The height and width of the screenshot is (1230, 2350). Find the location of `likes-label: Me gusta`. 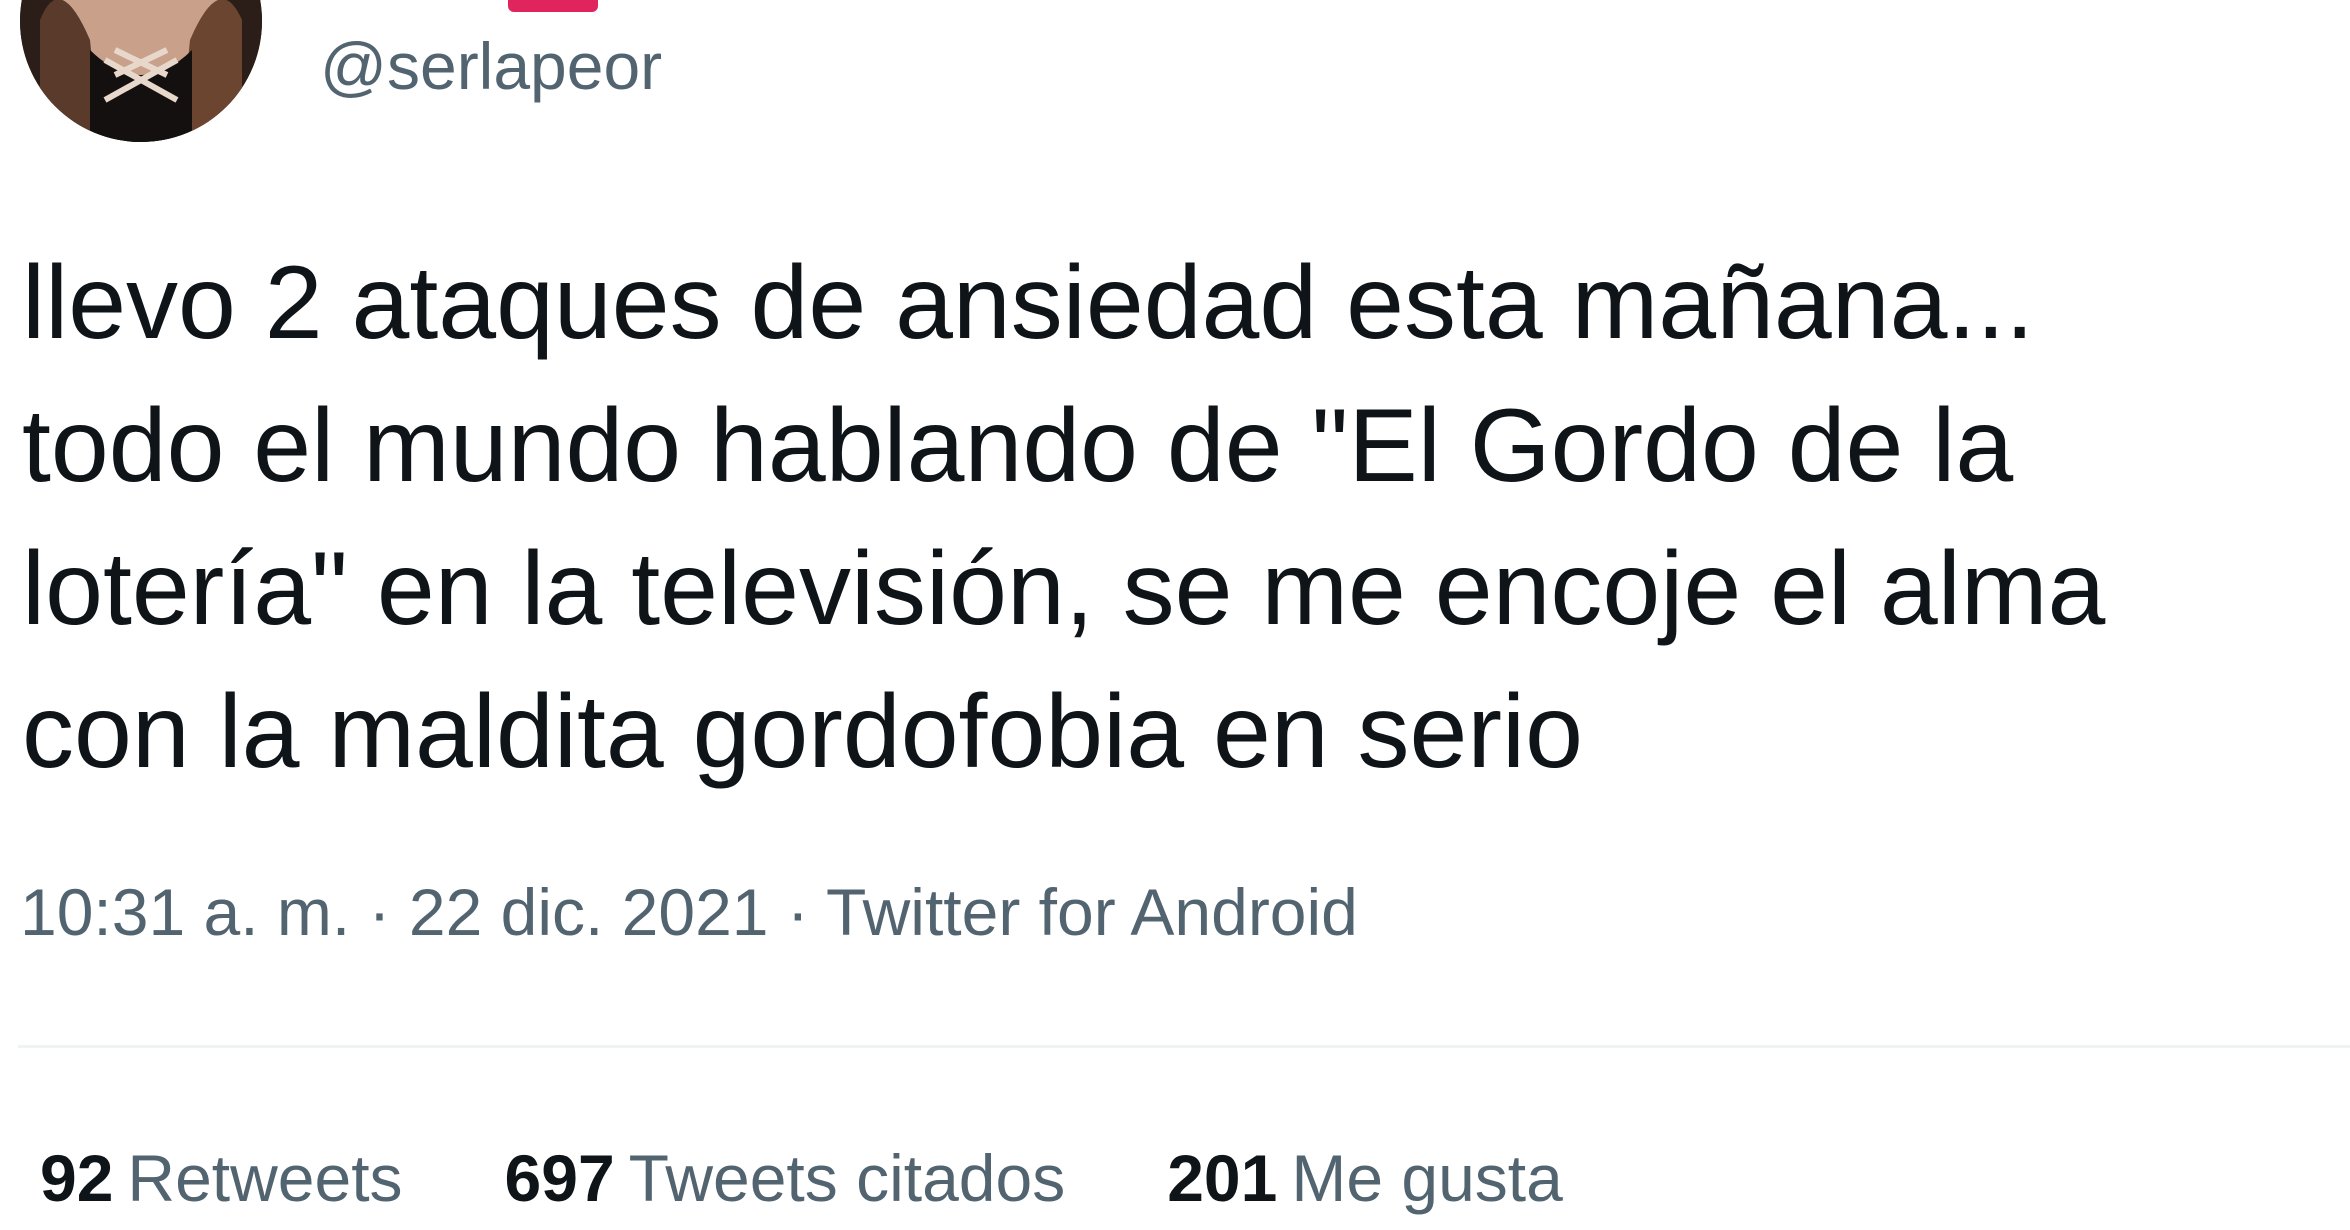

likes-label: Me gusta is located at coordinates (1427, 1178).